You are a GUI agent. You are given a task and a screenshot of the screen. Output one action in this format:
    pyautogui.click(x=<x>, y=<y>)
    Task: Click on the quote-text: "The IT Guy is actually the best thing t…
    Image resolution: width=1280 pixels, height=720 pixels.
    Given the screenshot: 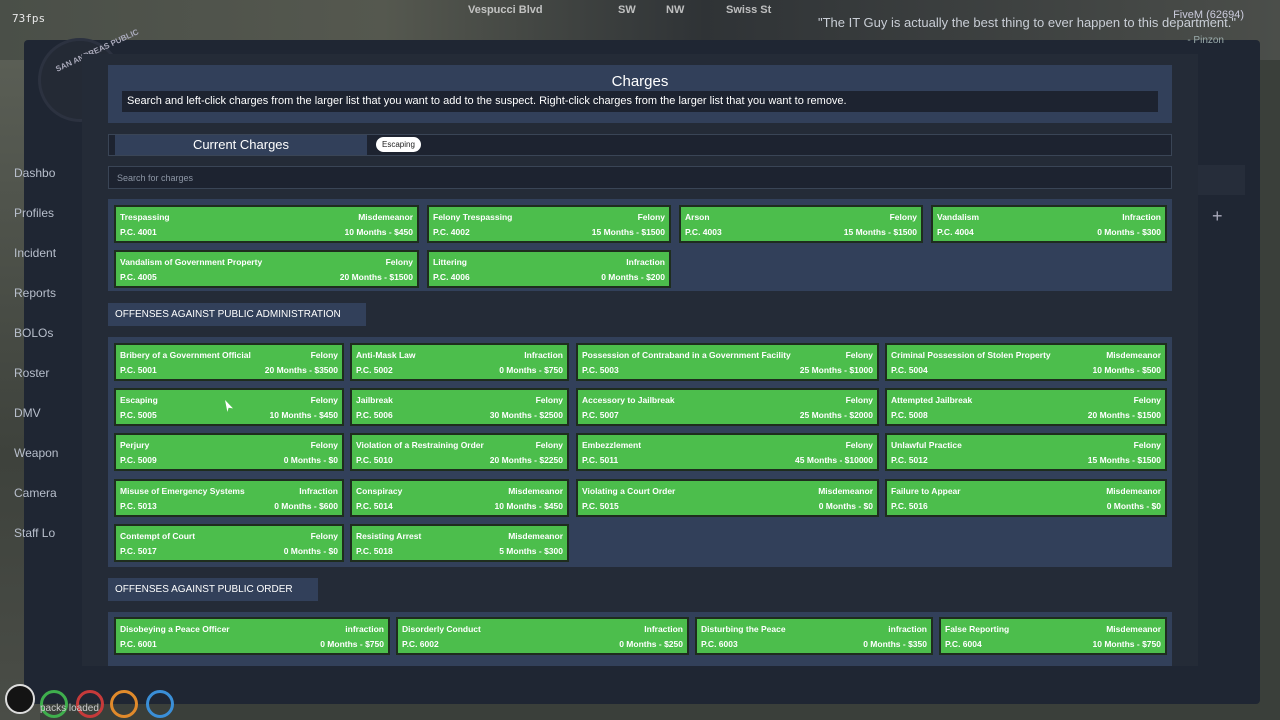 What is the action you would take?
    pyautogui.click(x=1027, y=22)
    